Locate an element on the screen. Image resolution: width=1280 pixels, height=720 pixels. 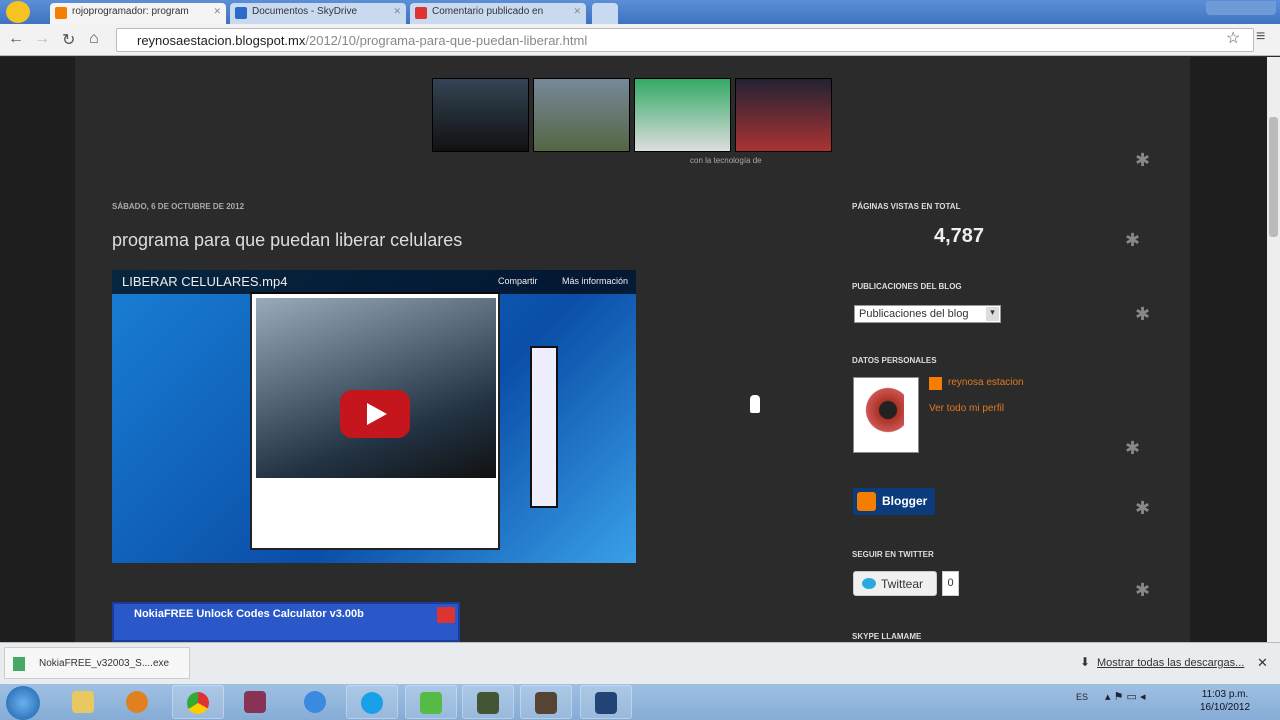
powered-by-text: con la tecnología de is located at coordinates (726, 160).